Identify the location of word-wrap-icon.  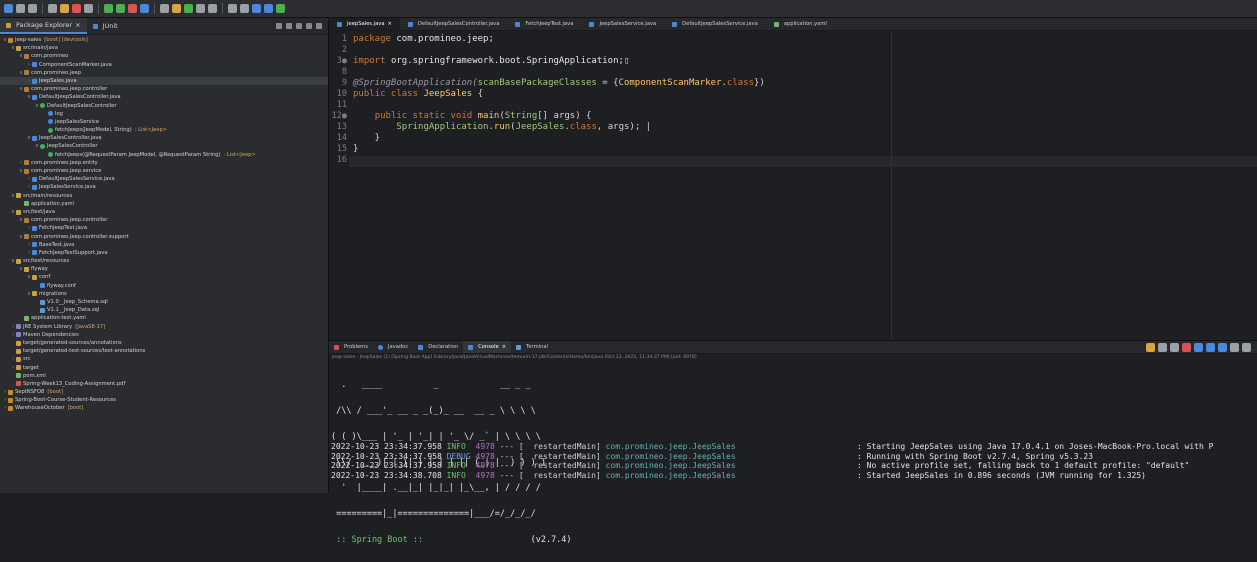
(1210, 347).